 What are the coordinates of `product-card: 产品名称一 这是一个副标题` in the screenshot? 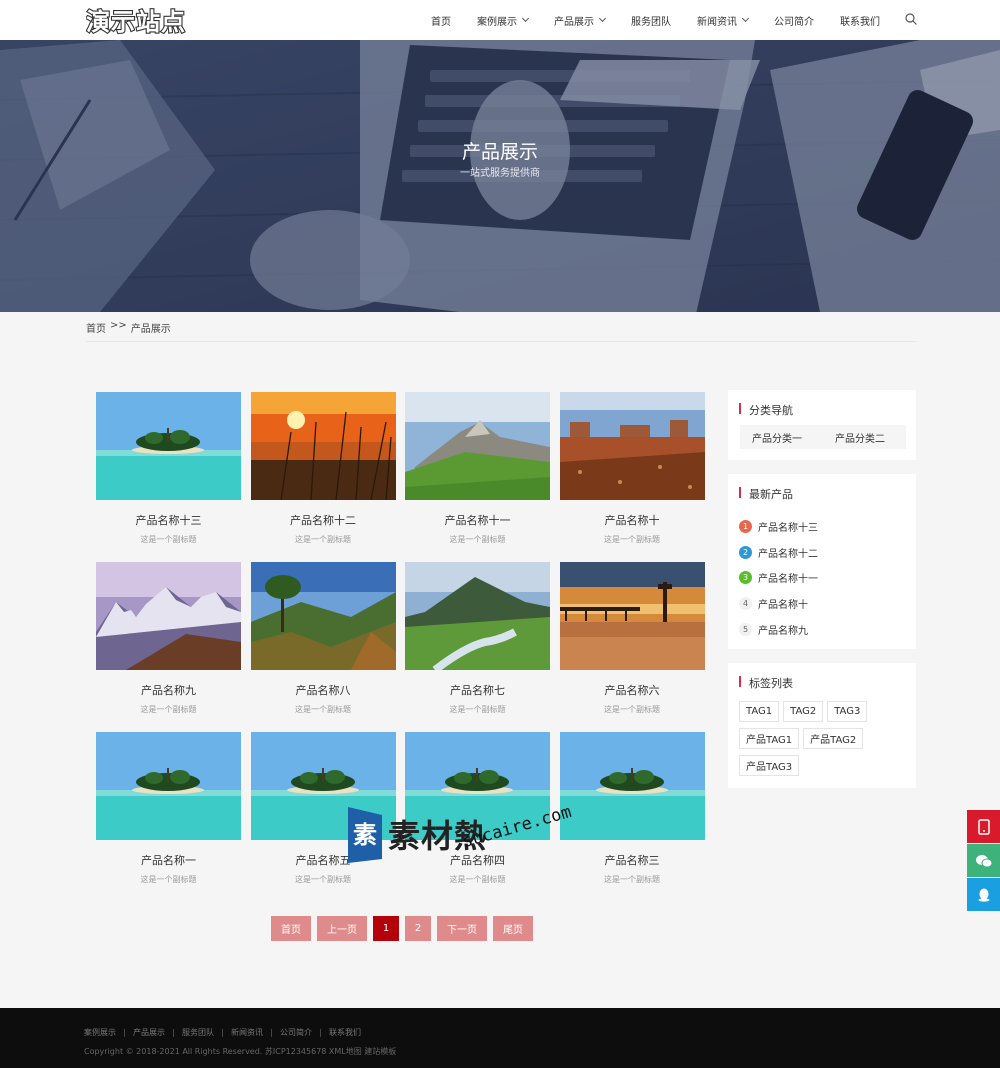 It's located at (168, 808).